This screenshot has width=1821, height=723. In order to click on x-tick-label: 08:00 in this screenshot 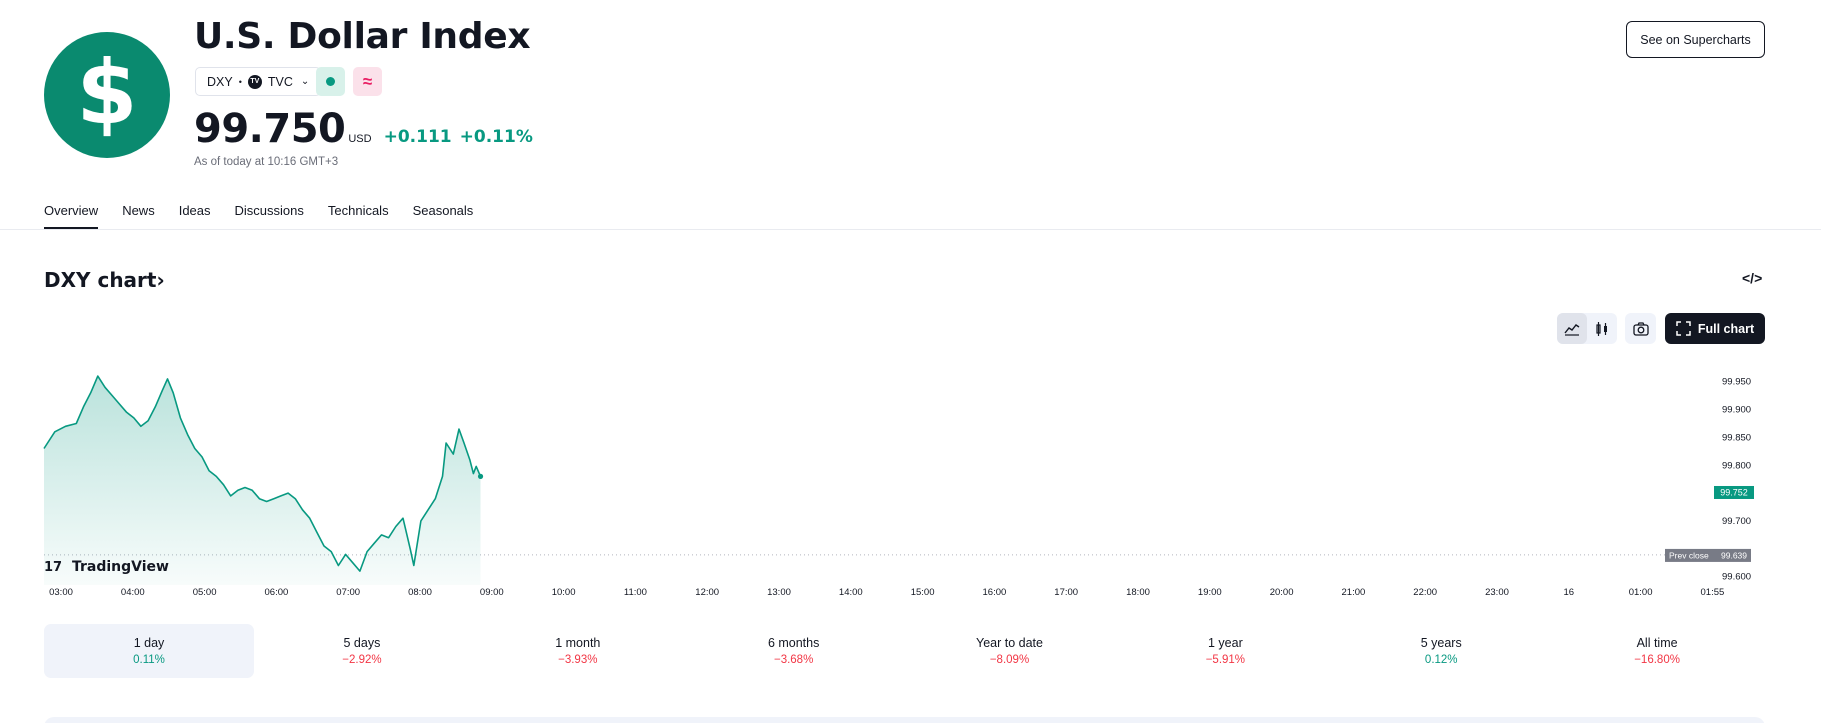, I will do `click(420, 592)`.